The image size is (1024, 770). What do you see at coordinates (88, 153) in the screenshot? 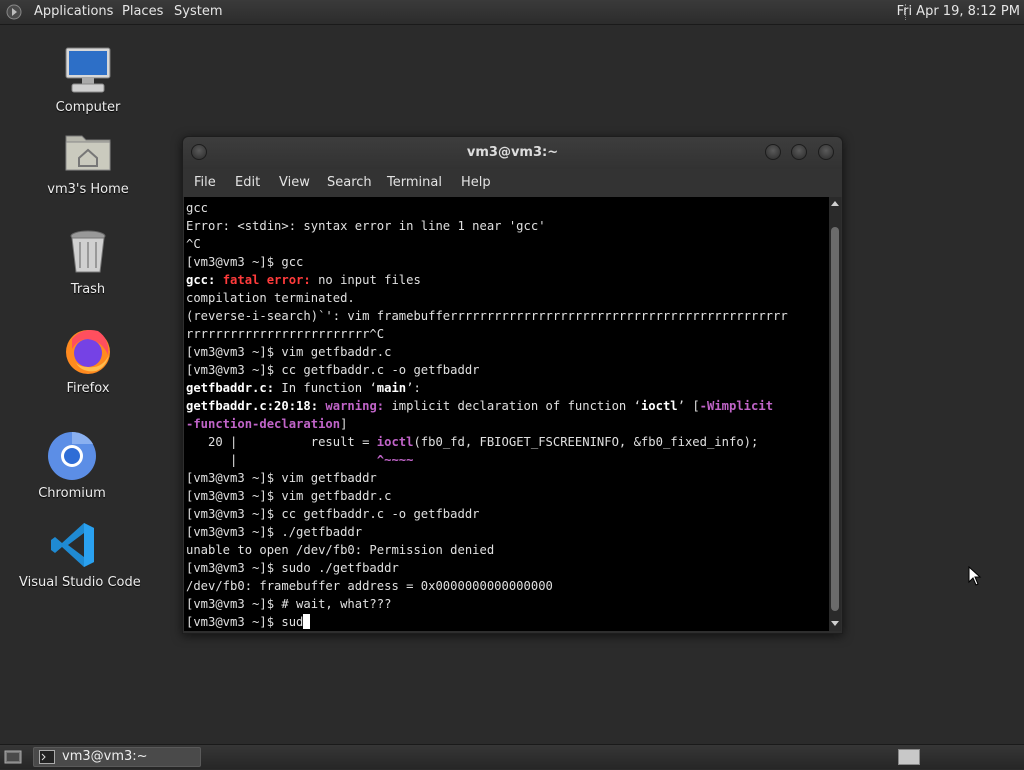
I see `home-folder-icon` at bounding box center [88, 153].